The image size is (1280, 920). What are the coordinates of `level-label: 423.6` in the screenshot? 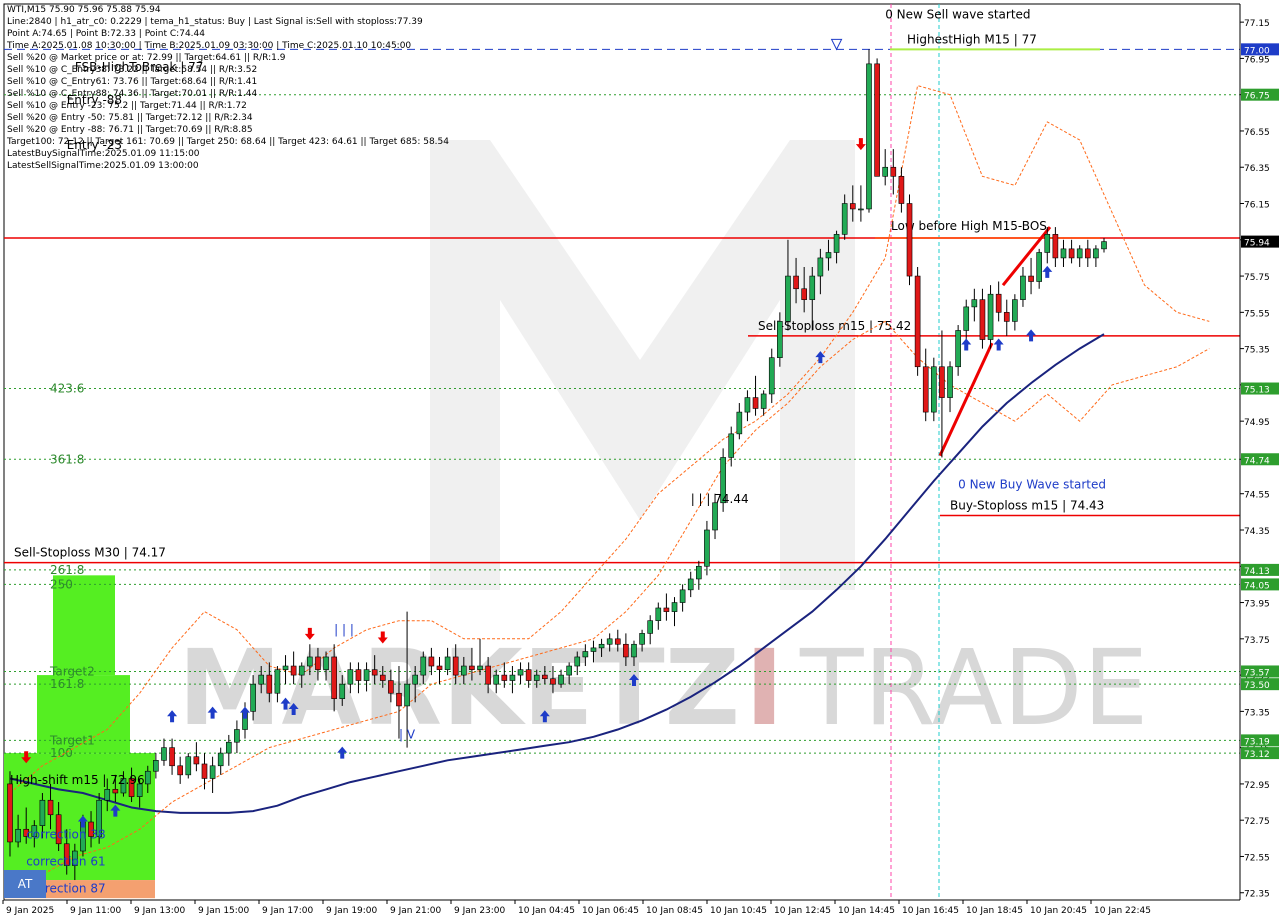 It's located at (67, 389).